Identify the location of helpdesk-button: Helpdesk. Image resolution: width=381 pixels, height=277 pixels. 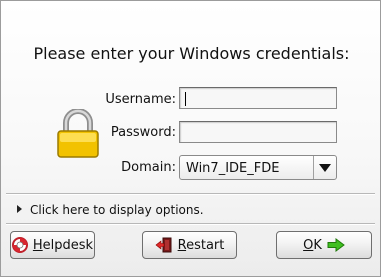
(52, 245).